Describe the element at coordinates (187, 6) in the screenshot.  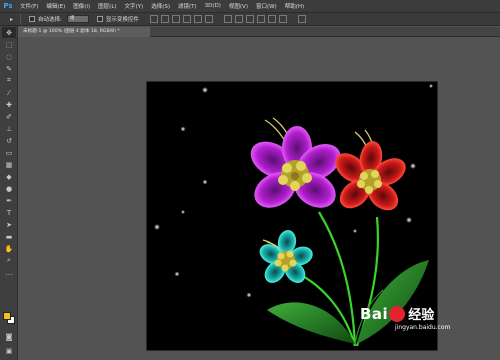
I see `menu-filter: 滤镜(T)` at that location.